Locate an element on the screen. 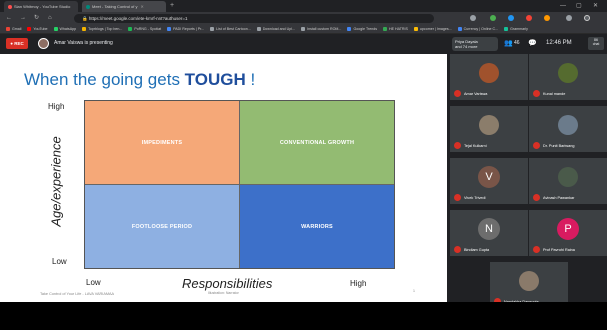  quadrant-warriors: WARRIORS is located at coordinates (317, 226).